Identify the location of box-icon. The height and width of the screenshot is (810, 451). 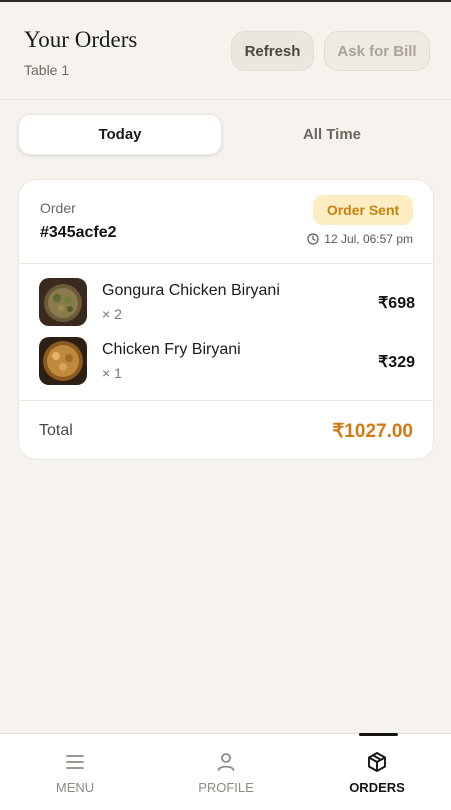
(377, 762).